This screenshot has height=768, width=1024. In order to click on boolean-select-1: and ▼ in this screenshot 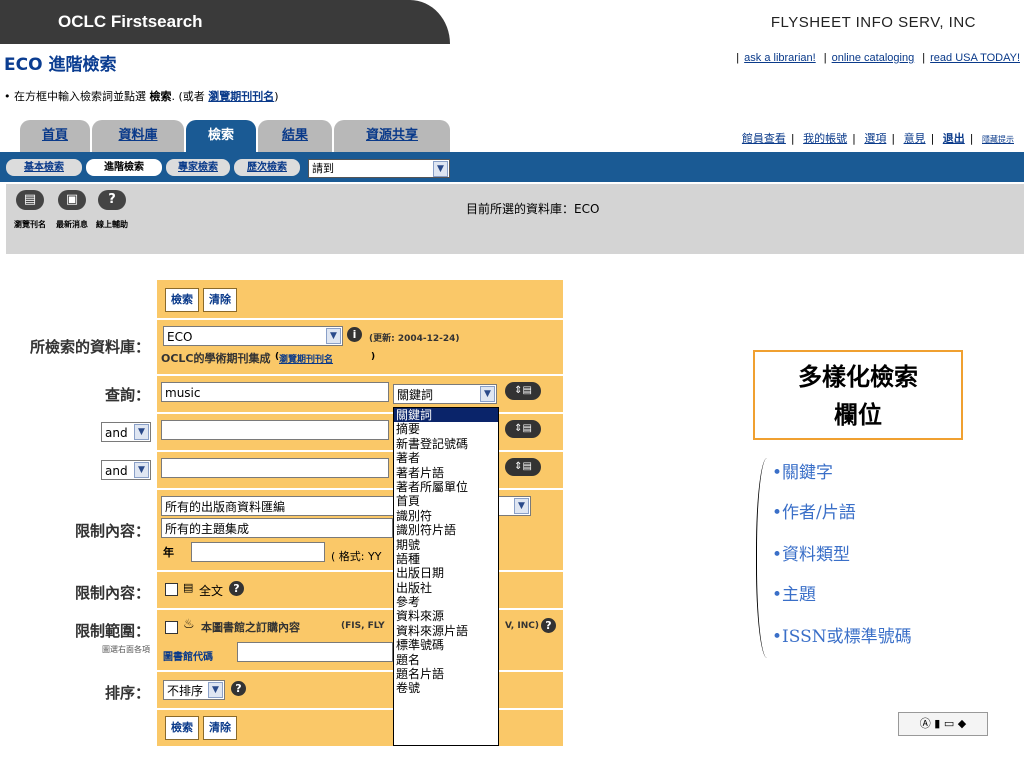, I will do `click(126, 432)`.